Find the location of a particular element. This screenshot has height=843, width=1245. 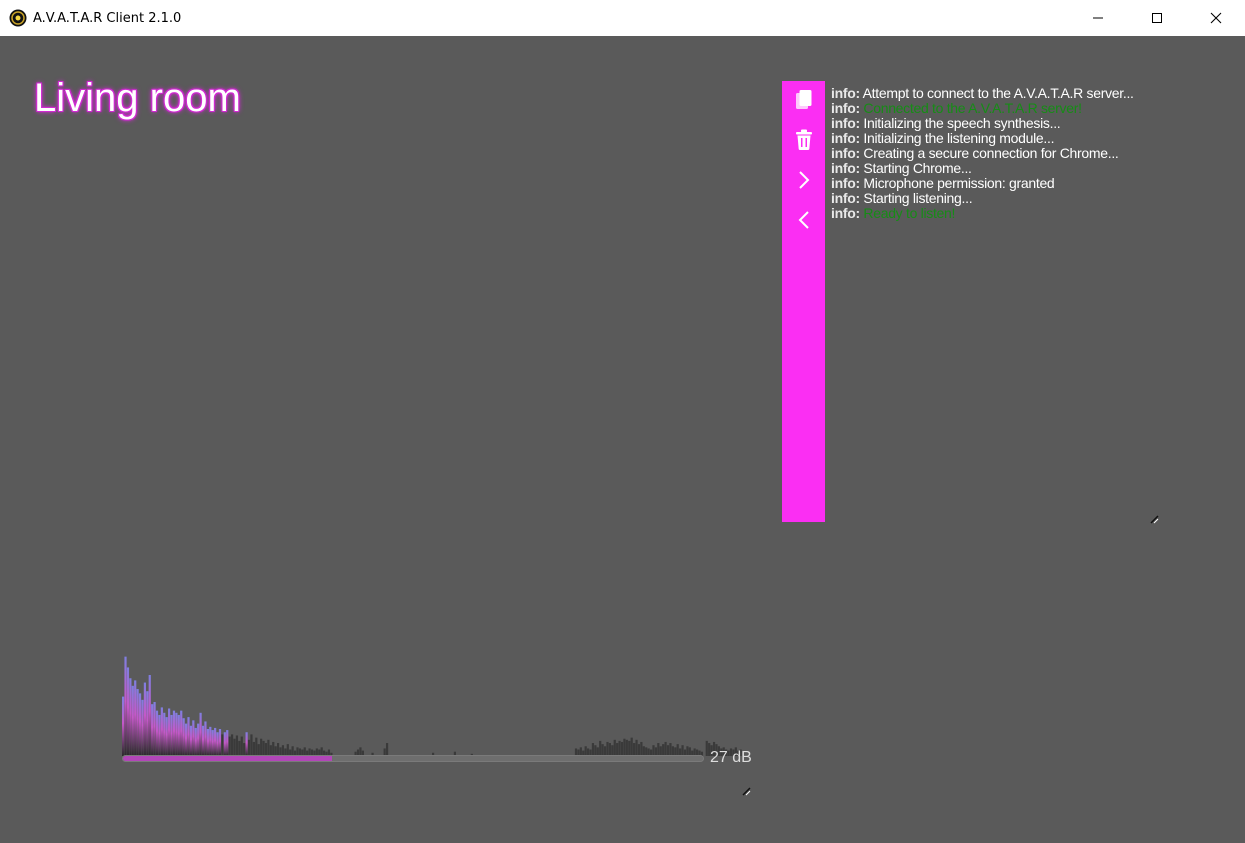

window-controls is located at coordinates (1156, 18).